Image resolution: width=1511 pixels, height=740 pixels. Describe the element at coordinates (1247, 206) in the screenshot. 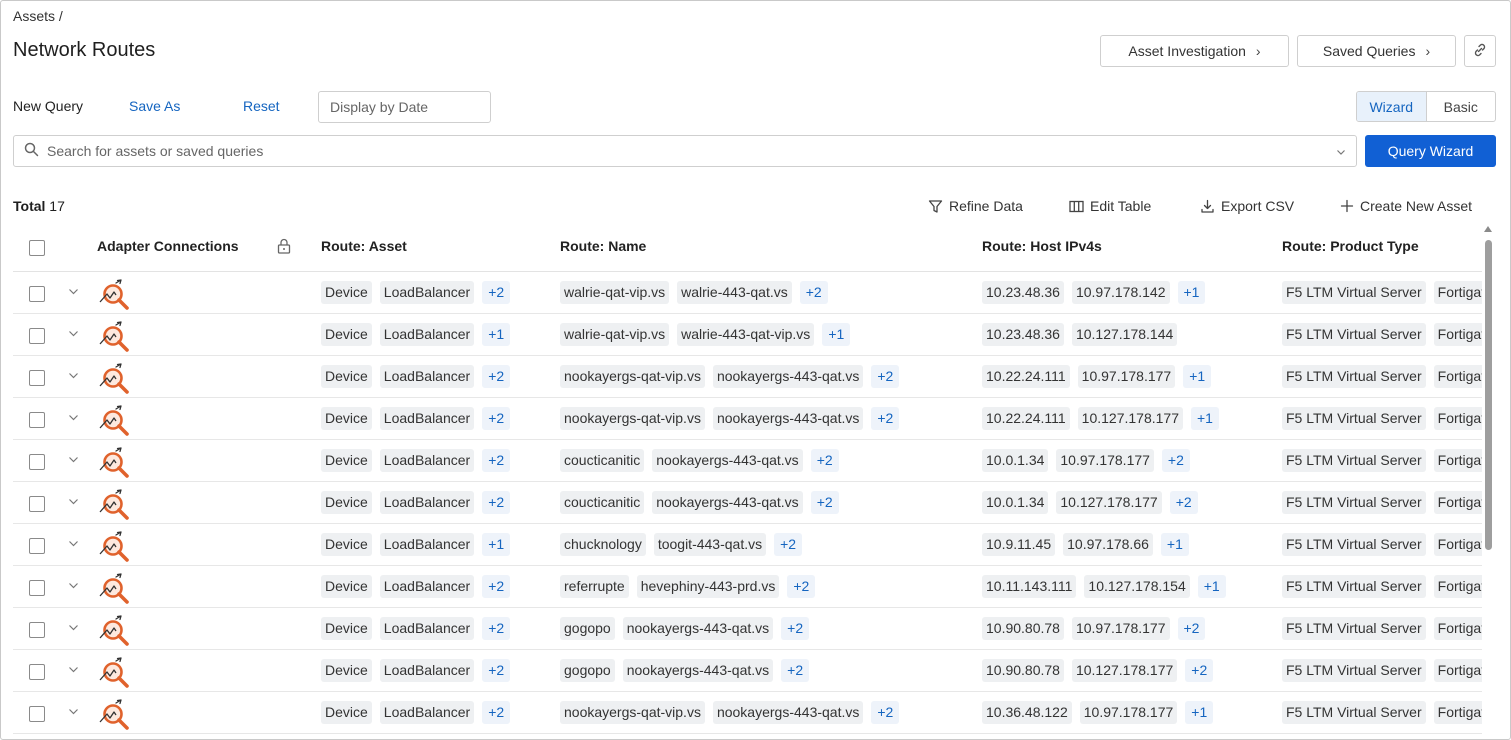

I see `export-csv-button: Export CSV` at that location.